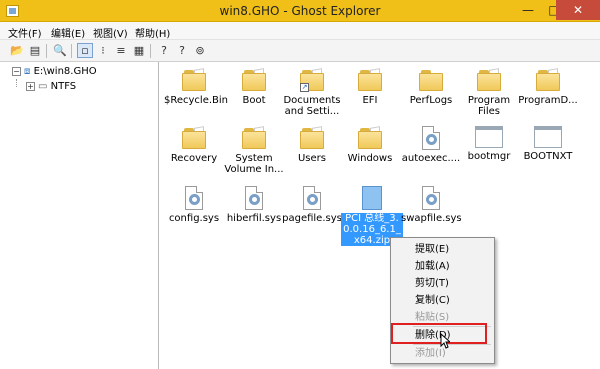 The image size is (600, 369). I want to click on file-label: BOOTNXT, so click(548, 156).